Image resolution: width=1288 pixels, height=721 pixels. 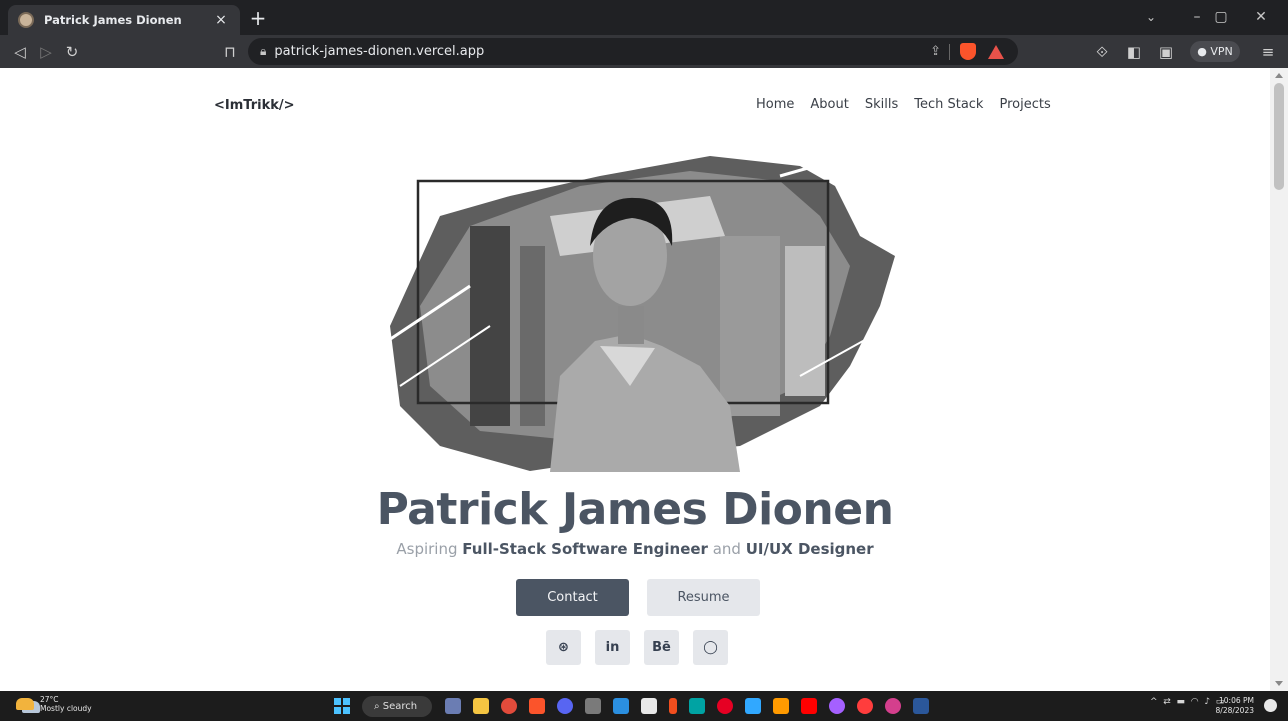 What do you see at coordinates (221, 20) in the screenshot?
I see `tab-close-icon: ×` at bounding box center [221, 20].